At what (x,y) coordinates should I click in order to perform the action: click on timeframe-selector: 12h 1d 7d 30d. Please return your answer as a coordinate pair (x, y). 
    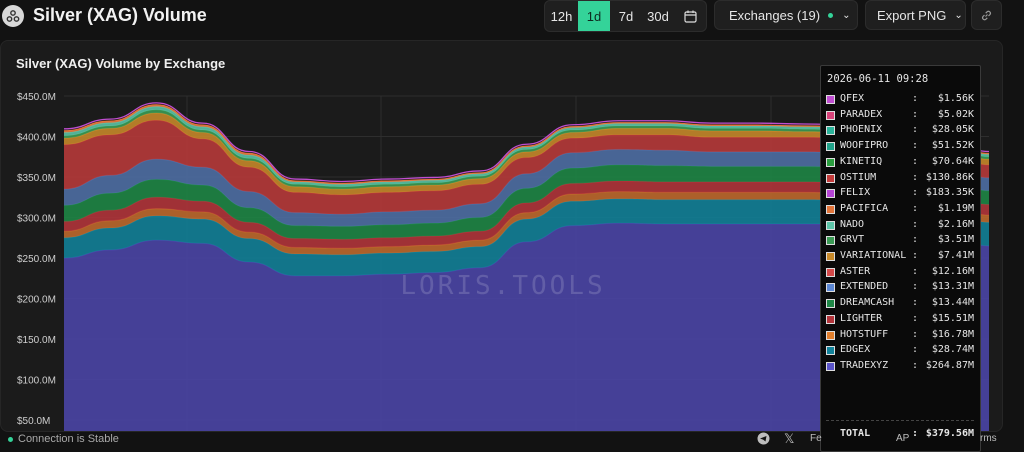
    Looking at the image, I should click on (625, 16).